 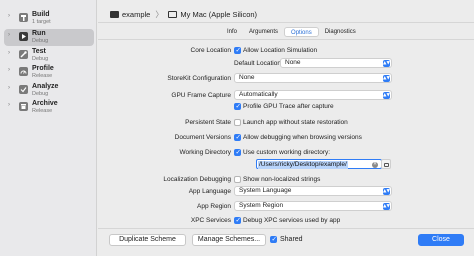 What do you see at coordinates (301, 32) in the screenshot?
I see `tab-options: Options` at bounding box center [301, 32].